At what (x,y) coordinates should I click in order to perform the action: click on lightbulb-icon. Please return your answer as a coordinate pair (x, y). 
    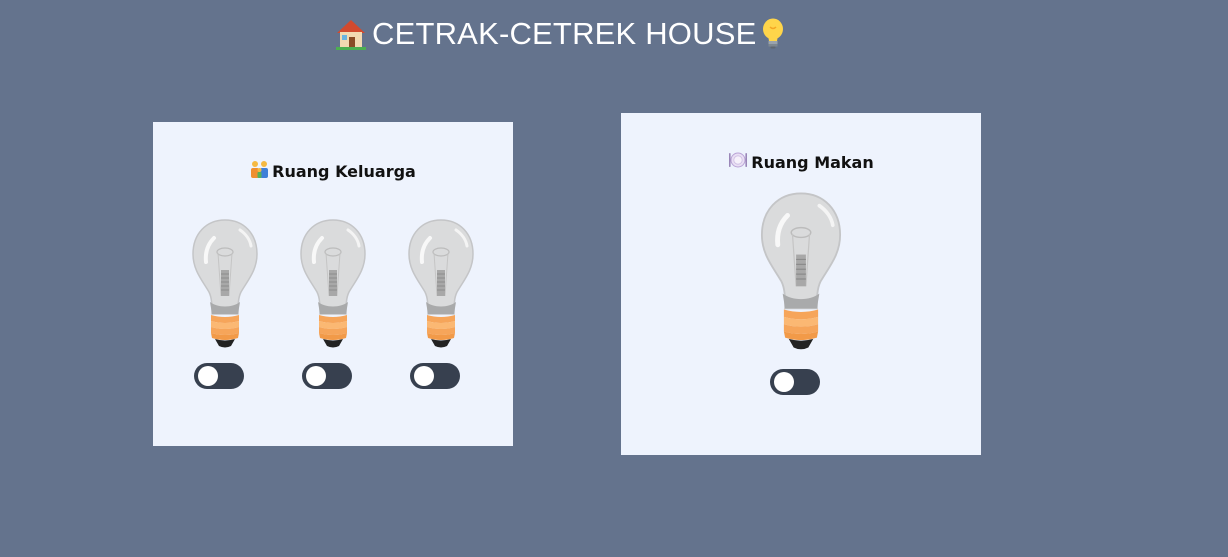
    Looking at the image, I should click on (773, 34).